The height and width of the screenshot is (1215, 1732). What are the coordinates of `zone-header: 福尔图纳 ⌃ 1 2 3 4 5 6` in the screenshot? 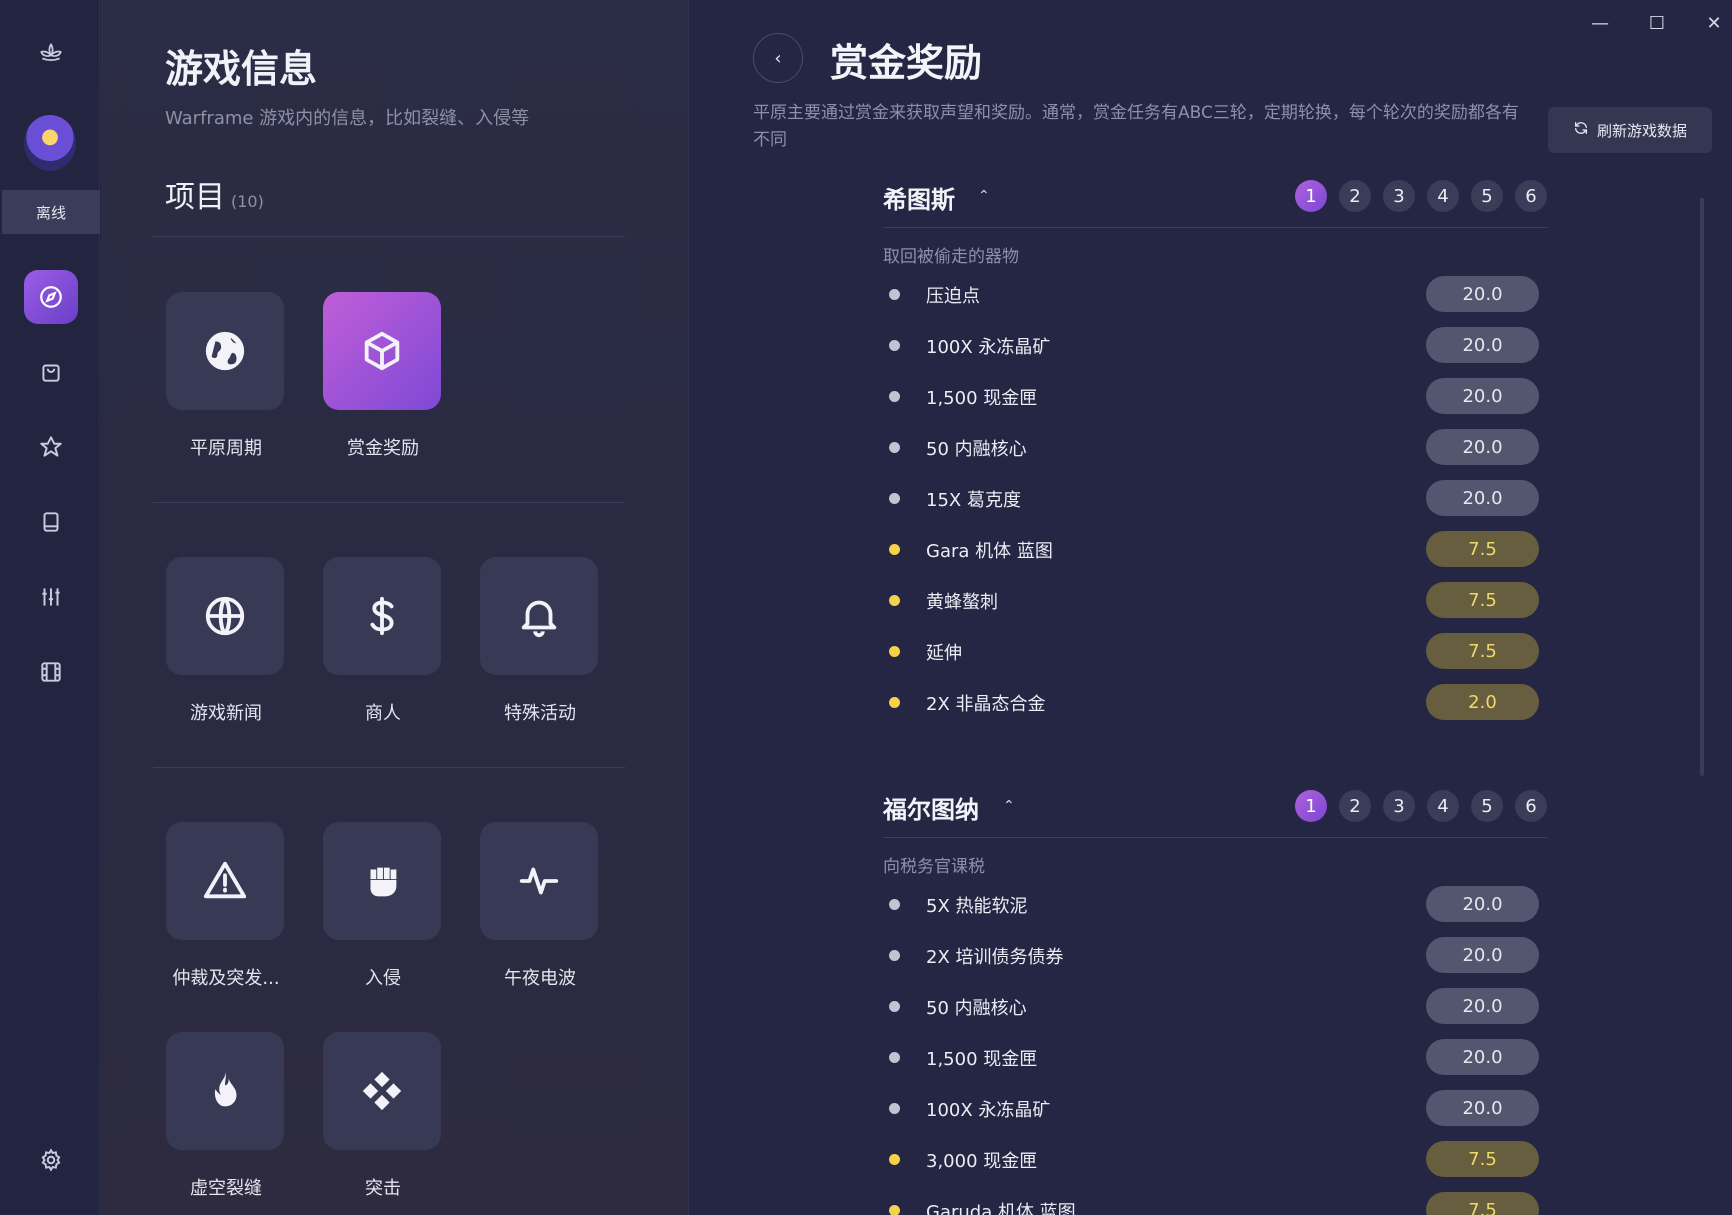 It's located at (1215, 810).